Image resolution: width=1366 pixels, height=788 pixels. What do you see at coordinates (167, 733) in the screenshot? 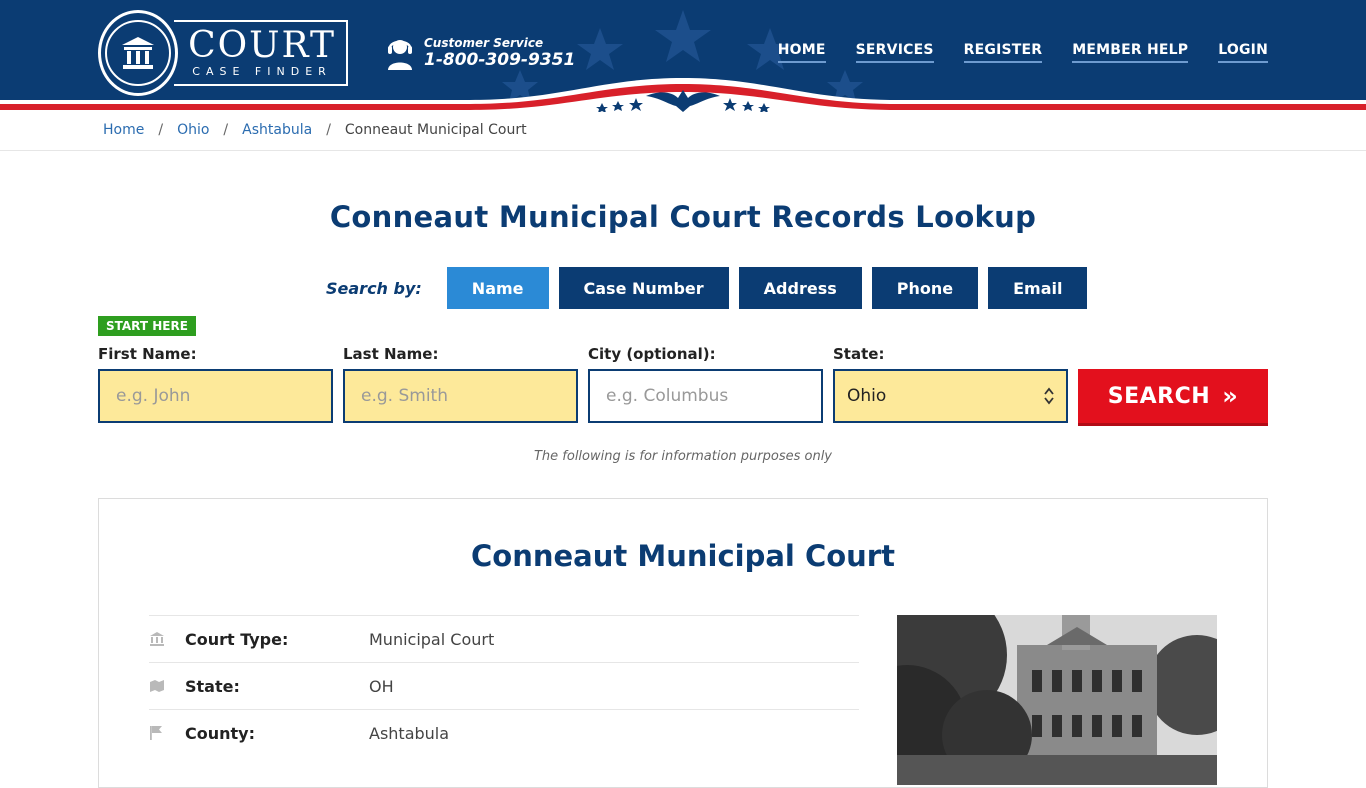
I see `flag-icon` at bounding box center [167, 733].